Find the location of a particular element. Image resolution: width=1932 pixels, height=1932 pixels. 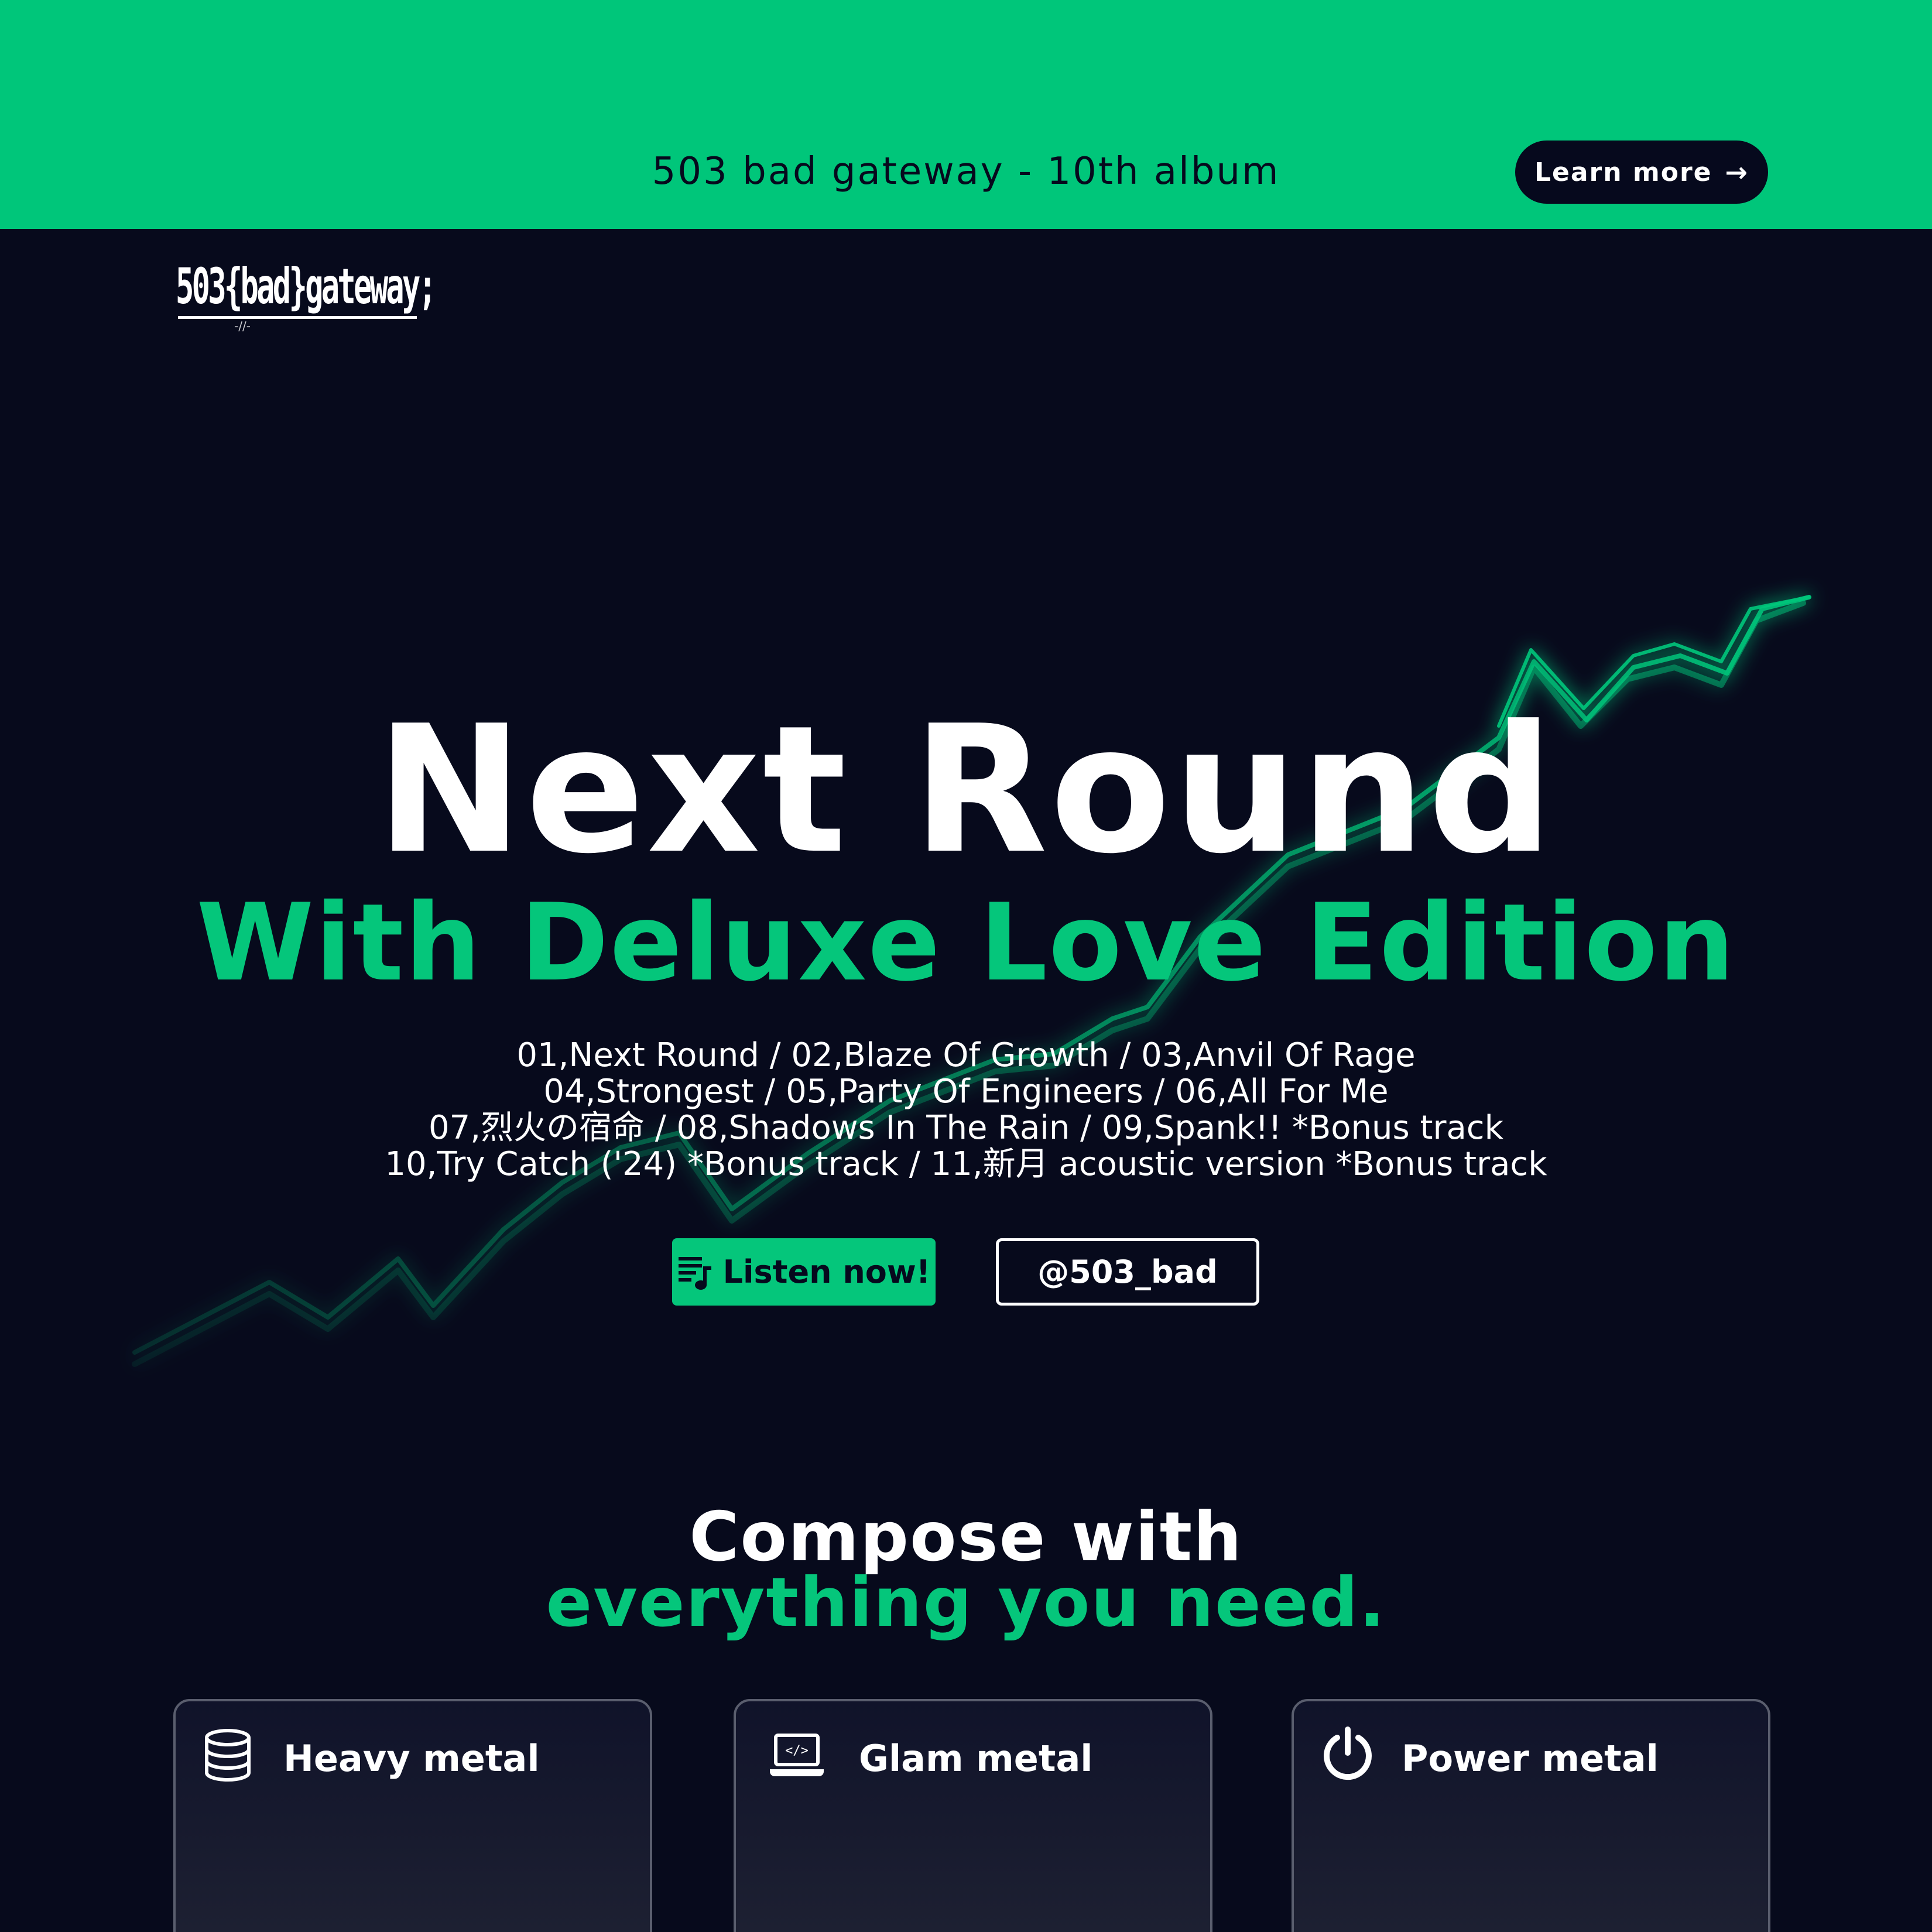

listen-now-button: Listen now! is located at coordinates (804, 1272).